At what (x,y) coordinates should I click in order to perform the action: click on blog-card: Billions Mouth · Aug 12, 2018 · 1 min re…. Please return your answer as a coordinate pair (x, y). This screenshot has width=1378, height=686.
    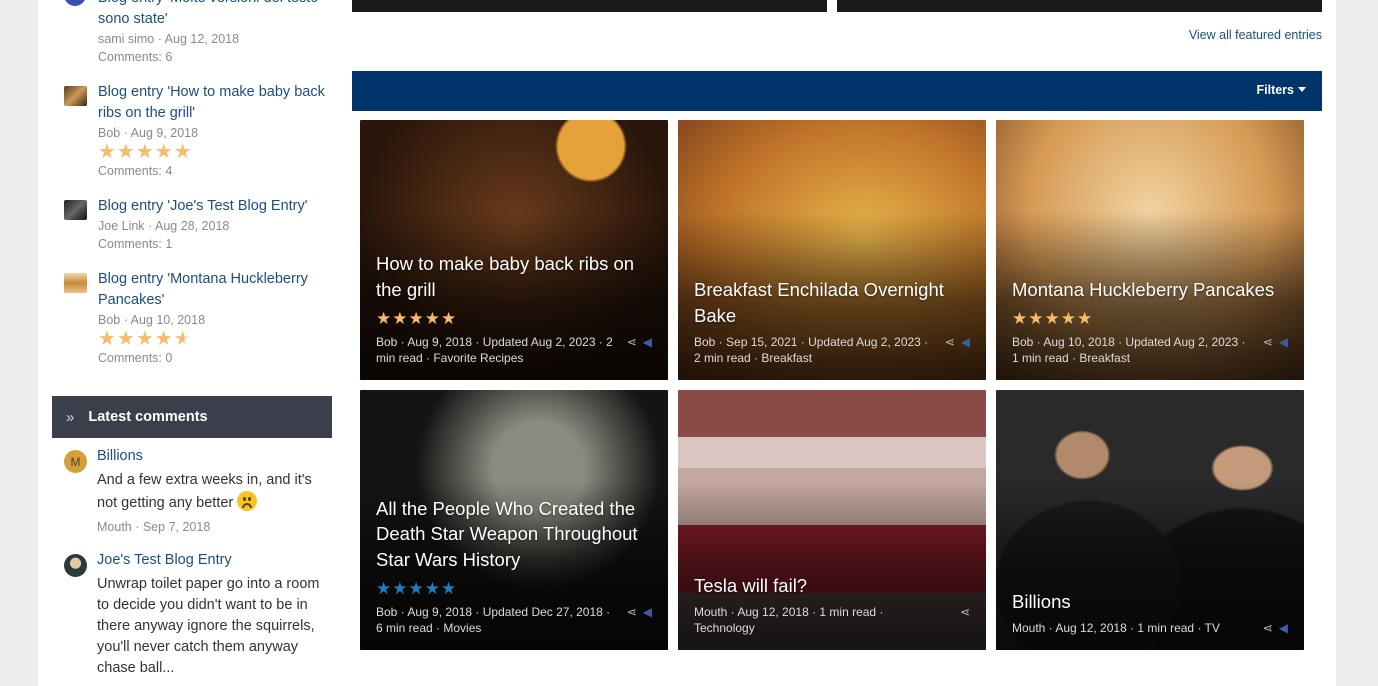
    Looking at the image, I should click on (1150, 520).